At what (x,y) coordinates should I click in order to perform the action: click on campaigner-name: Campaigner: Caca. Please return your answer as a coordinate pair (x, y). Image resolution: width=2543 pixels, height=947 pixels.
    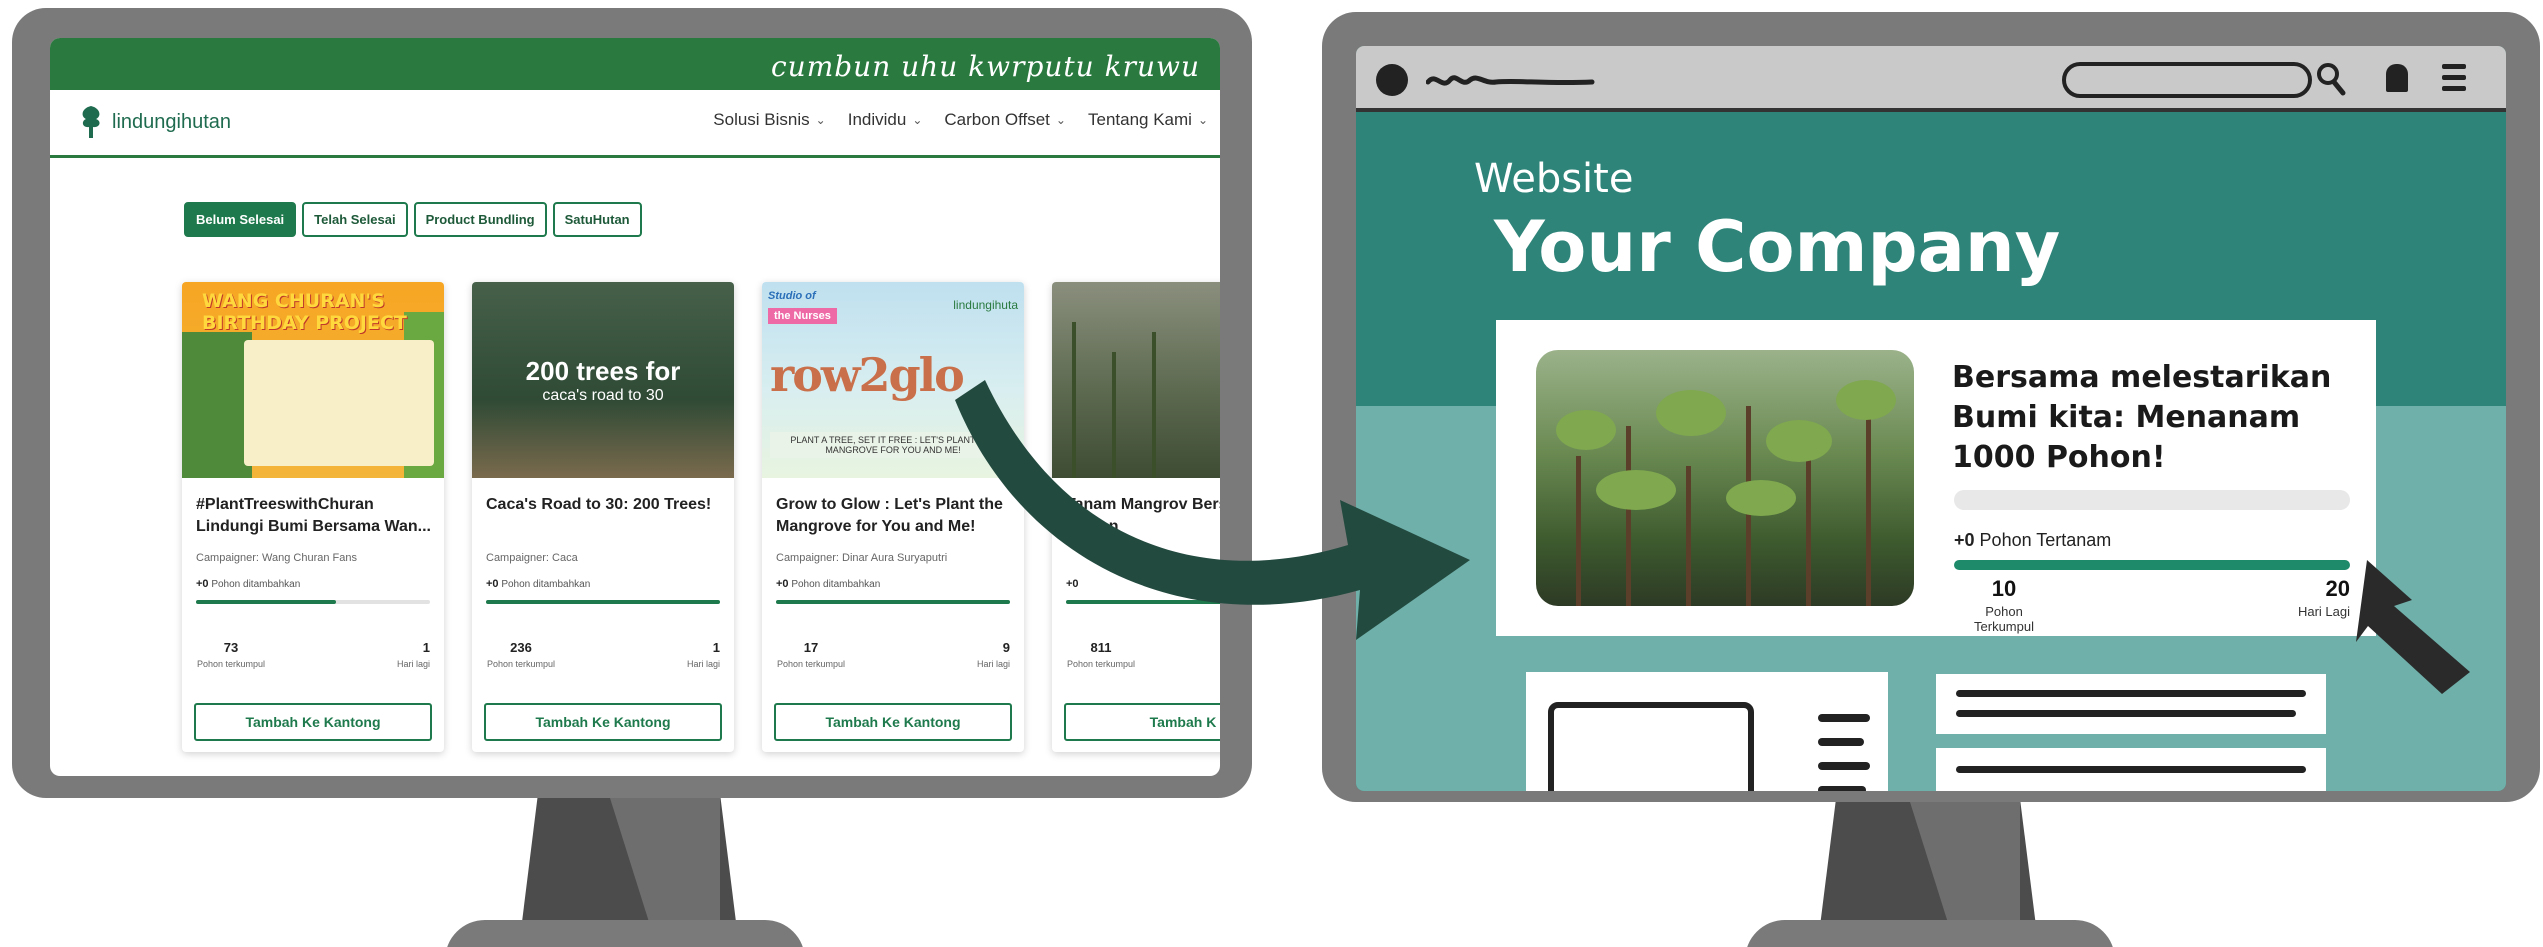
    Looking at the image, I should click on (532, 558).